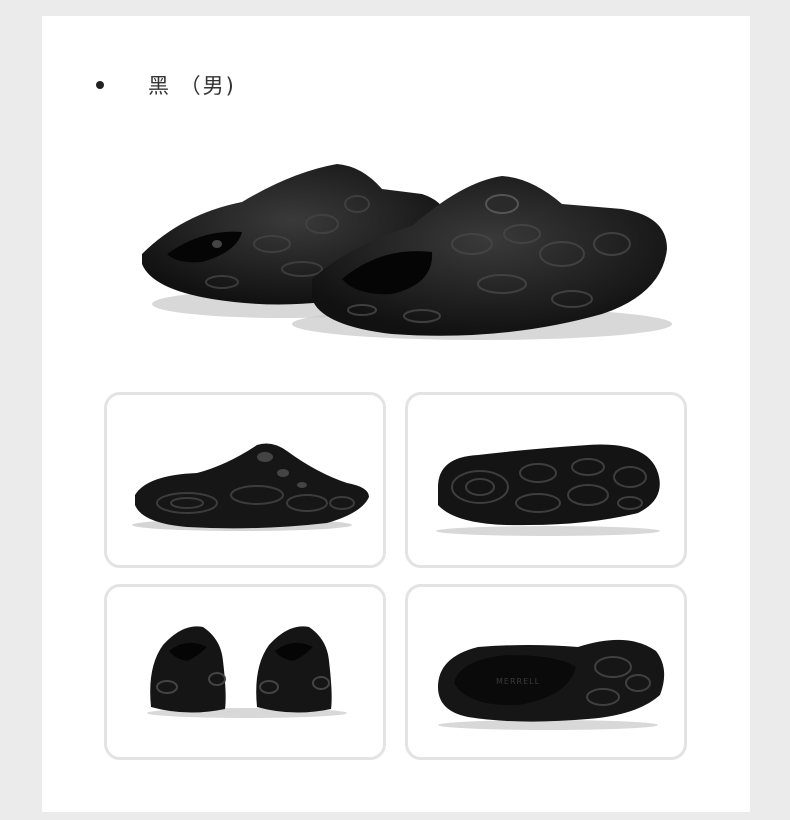 This screenshot has height=820, width=790. What do you see at coordinates (192, 86) in the screenshot?
I see `variant-label: 黑 （男)` at bounding box center [192, 86].